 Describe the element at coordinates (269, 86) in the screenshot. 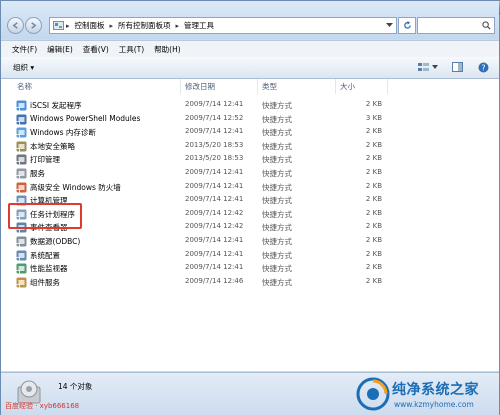

I see `column-type: 类型` at that location.